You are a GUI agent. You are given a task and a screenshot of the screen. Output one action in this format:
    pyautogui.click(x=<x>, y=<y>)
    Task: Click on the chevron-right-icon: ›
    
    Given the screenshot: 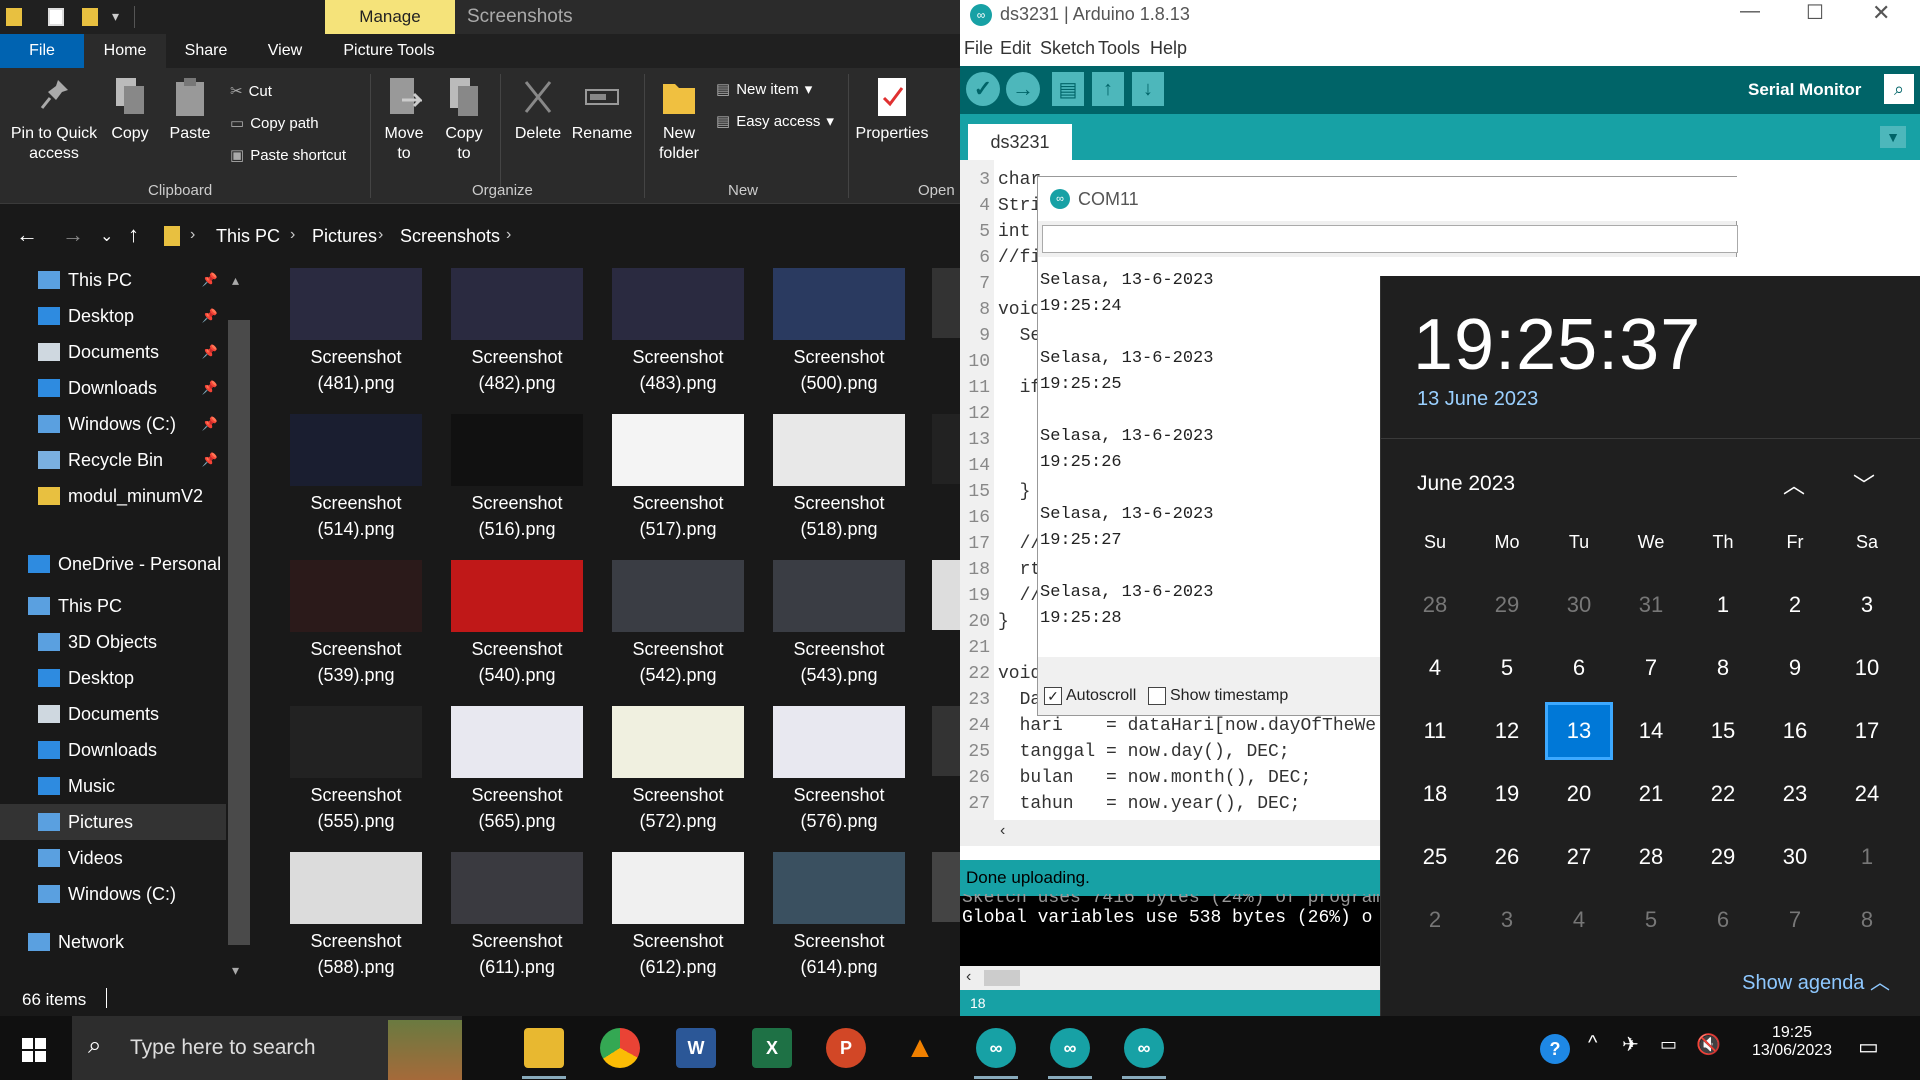 What is the action you would take?
    pyautogui.click(x=508, y=235)
    